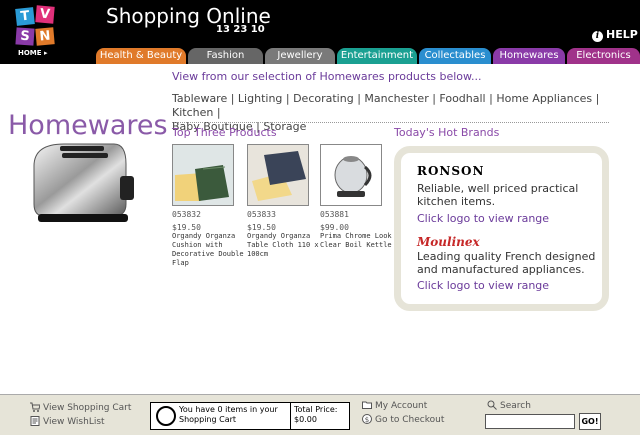 Image resolution: width=640 pixels, height=435 pixels. Describe the element at coordinates (35, 421) in the screenshot. I see `list-icon` at that location.